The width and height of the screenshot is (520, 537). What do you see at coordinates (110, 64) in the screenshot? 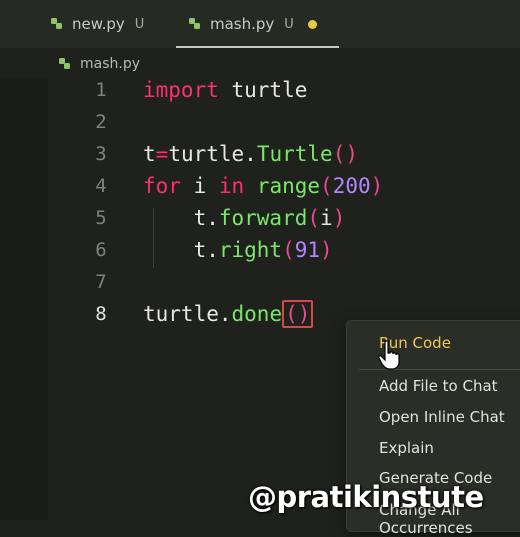
I see `breadcrumb-file: mash.py` at bounding box center [110, 64].